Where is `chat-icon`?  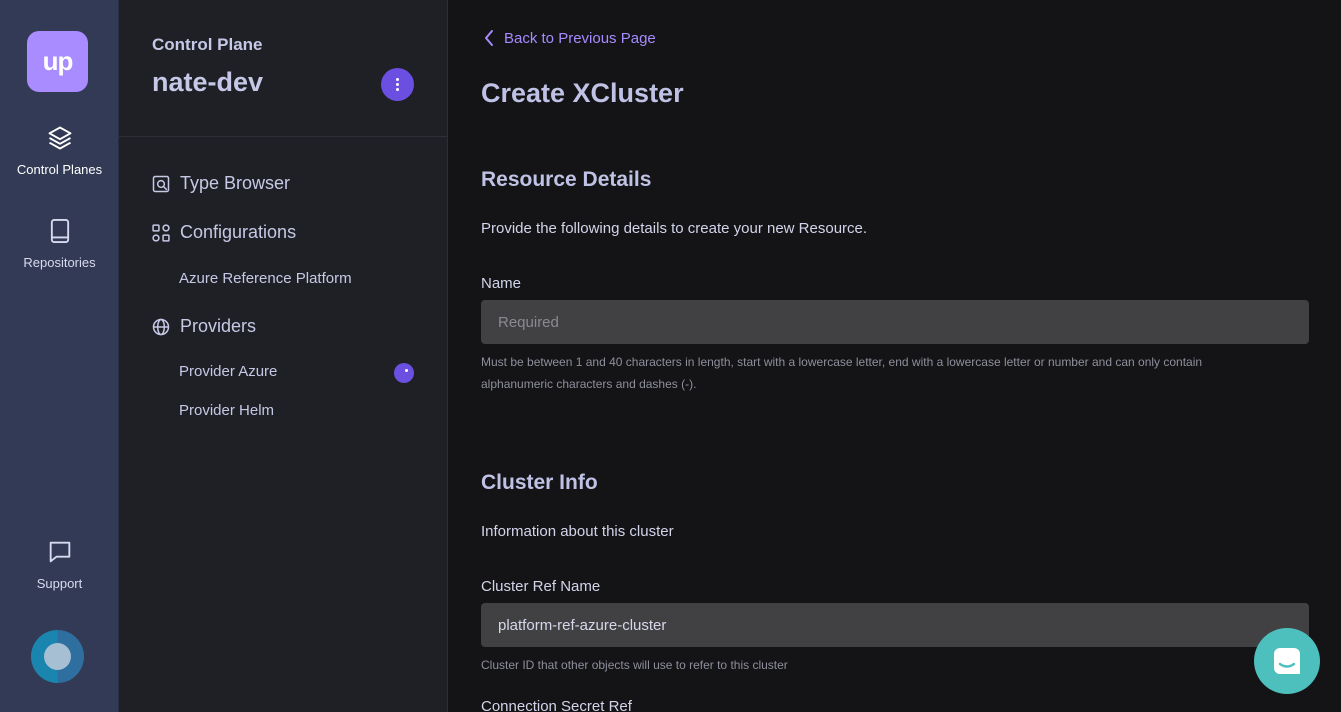
chat-icon is located at coordinates (59, 552).